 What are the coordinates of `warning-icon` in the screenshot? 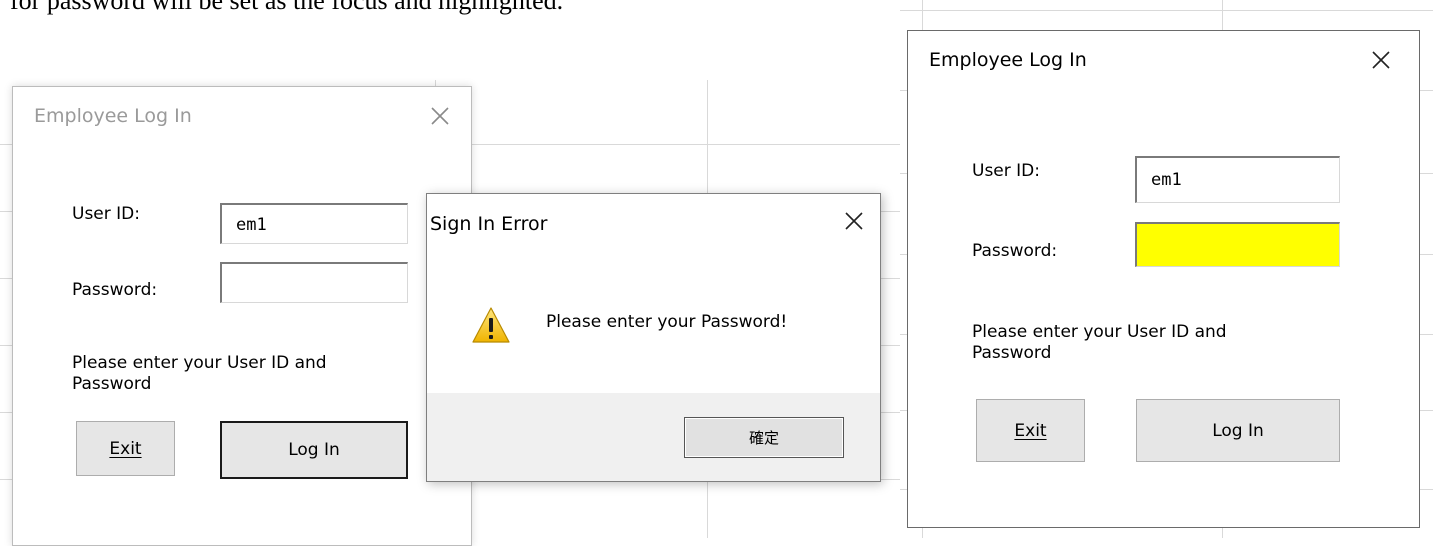 It's located at (491, 325).